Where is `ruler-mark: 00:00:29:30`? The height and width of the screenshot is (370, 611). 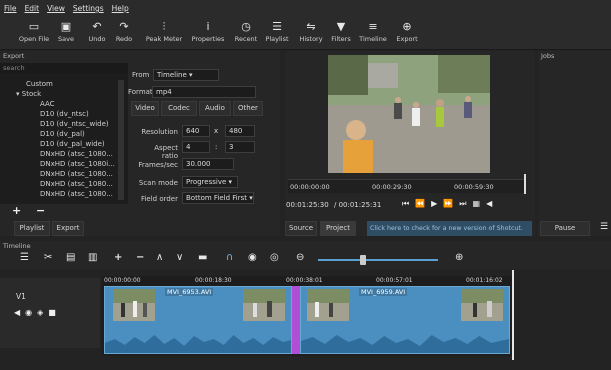 ruler-mark: 00:00:29:30 is located at coordinates (392, 187).